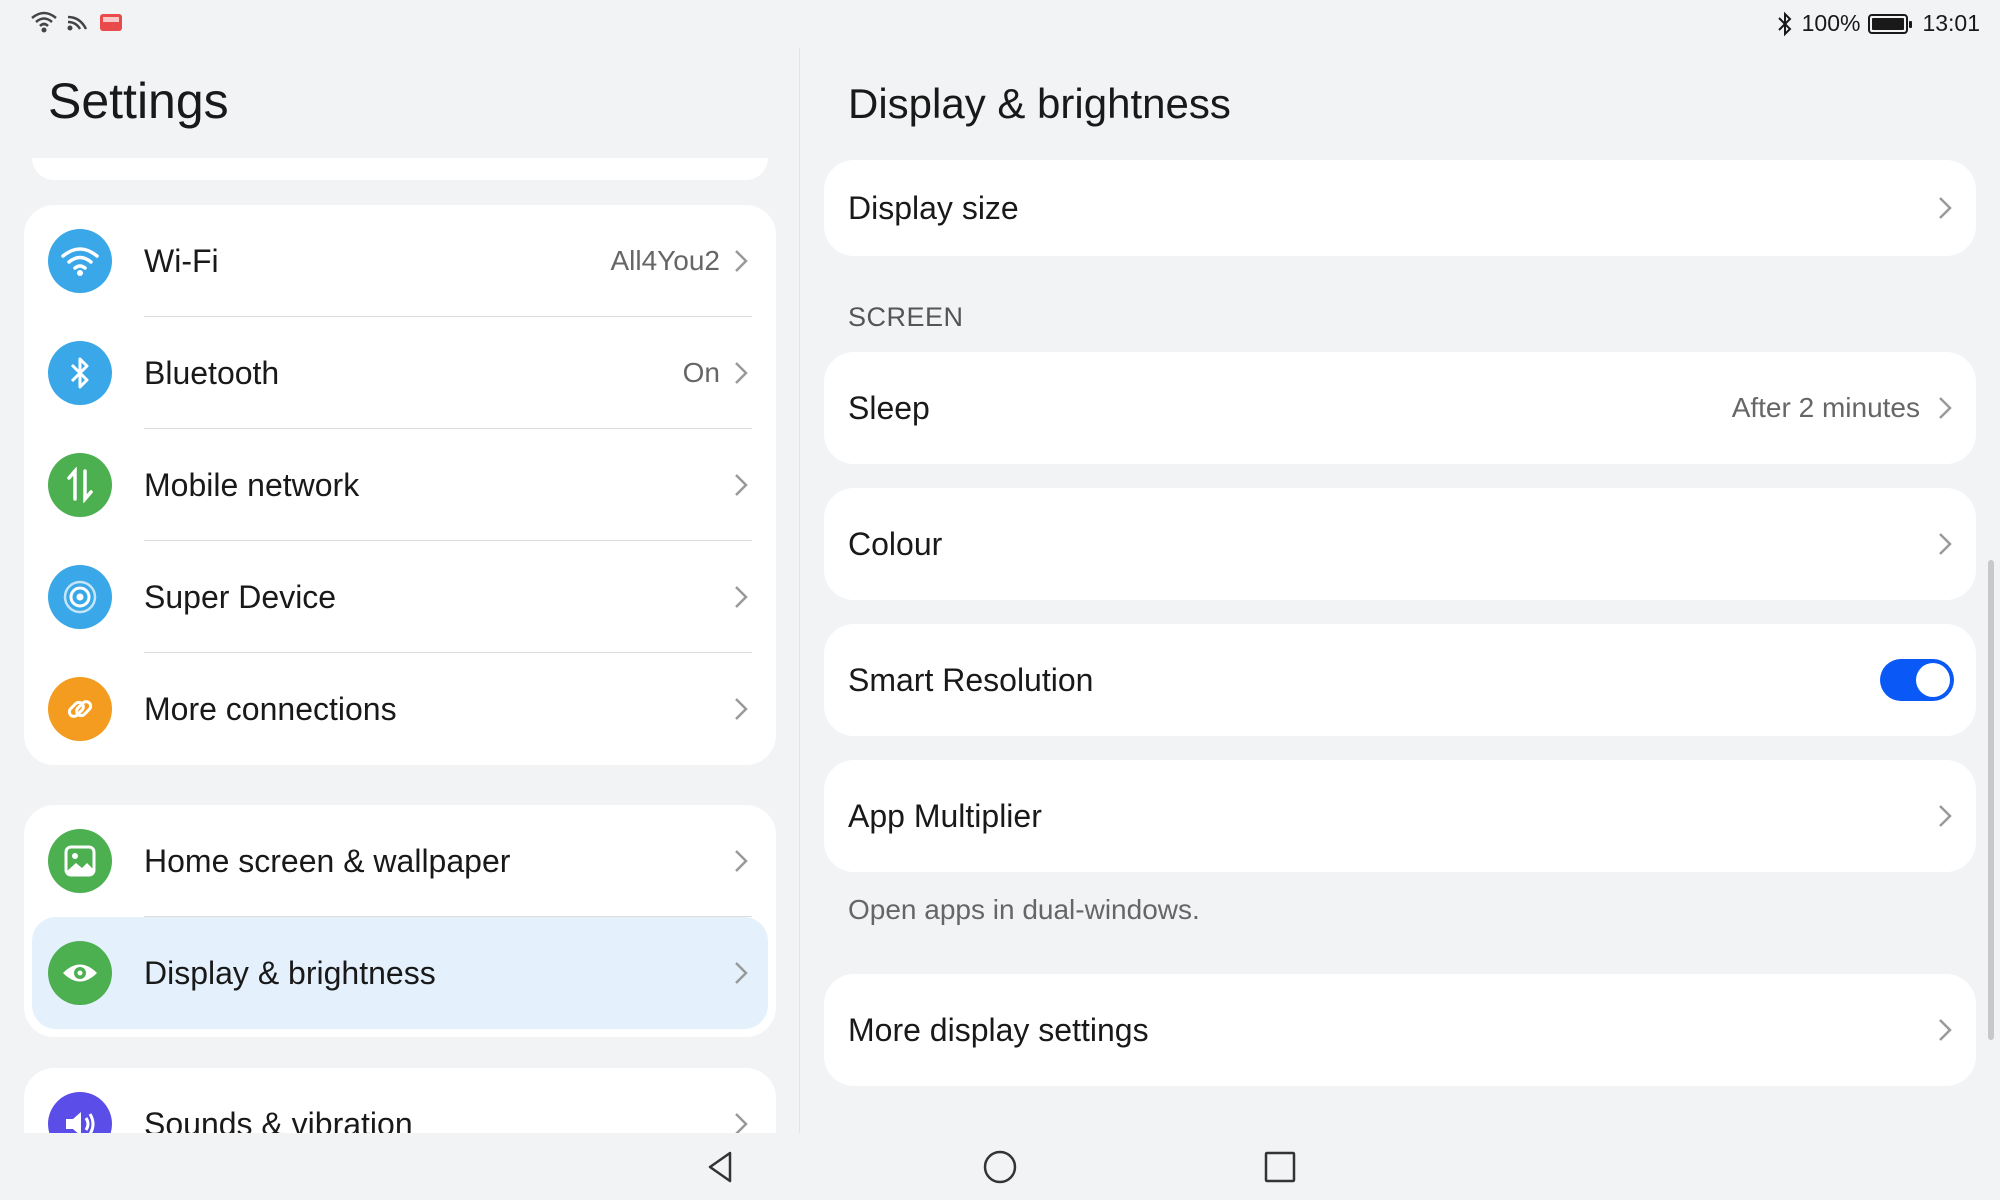 This screenshot has height=1200, width=2000. I want to click on wifi-icon, so click(80, 261).